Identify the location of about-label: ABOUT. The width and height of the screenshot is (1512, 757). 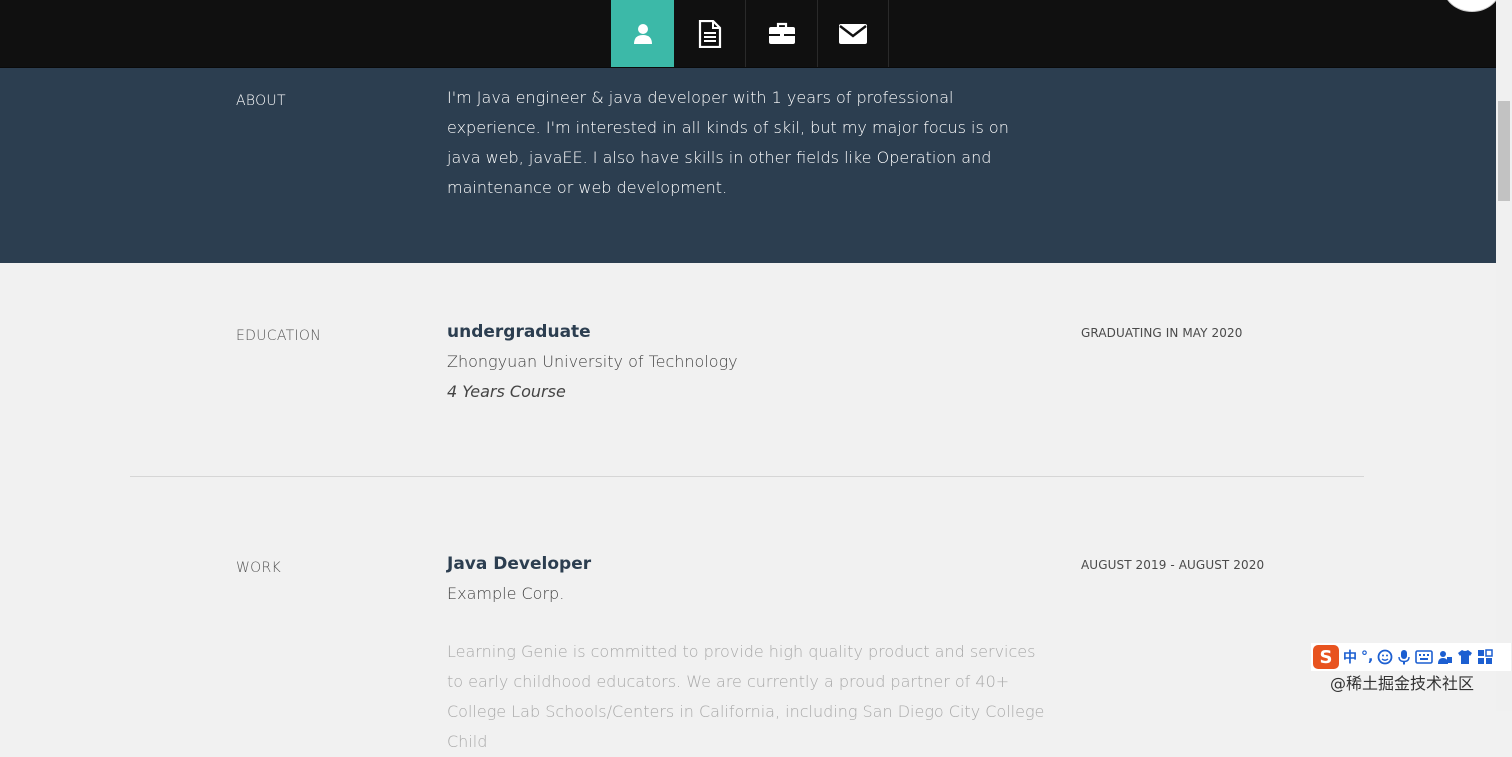
(261, 101).